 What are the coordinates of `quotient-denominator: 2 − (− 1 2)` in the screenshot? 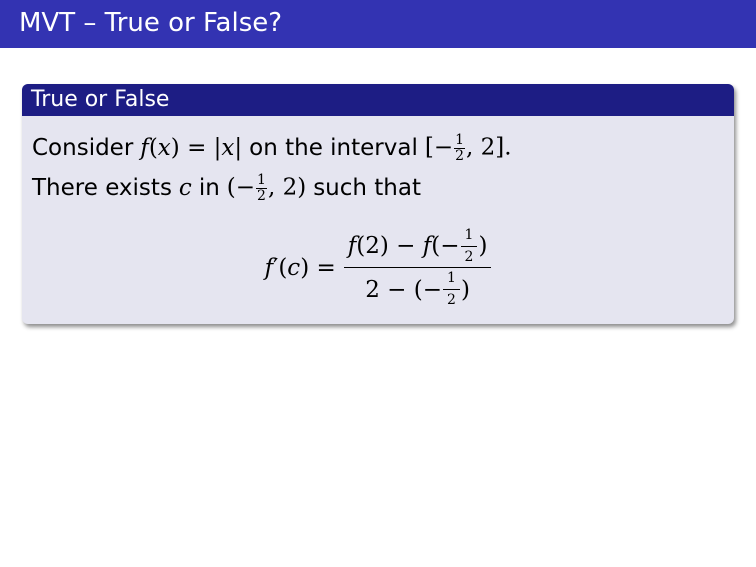 It's located at (417, 289).